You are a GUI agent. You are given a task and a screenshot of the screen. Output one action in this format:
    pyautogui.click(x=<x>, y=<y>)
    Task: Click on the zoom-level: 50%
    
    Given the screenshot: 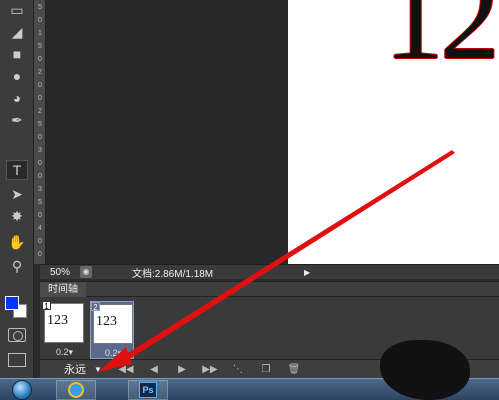 What is the action you would take?
    pyautogui.click(x=58, y=272)
    